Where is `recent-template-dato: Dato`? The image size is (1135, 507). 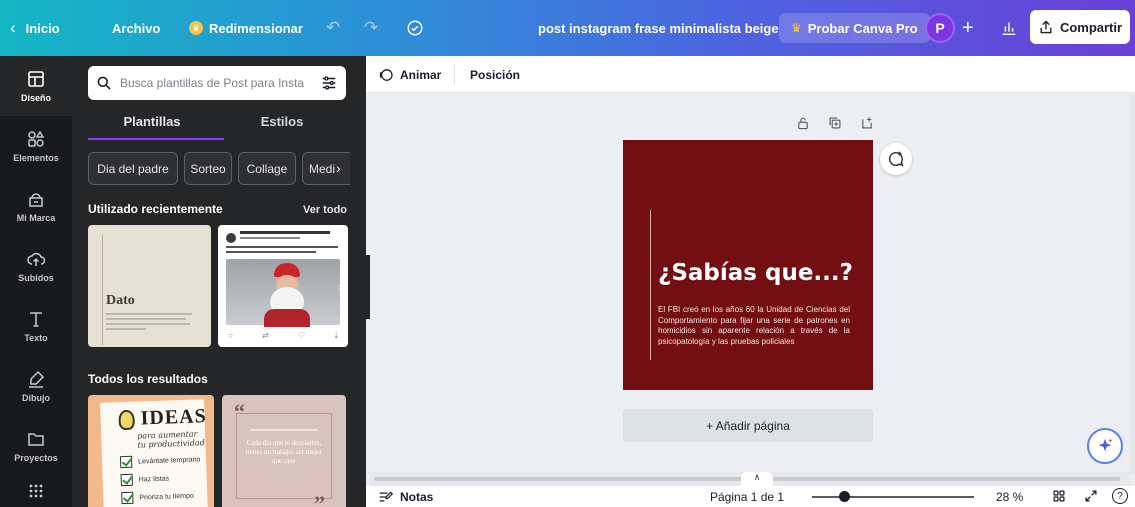 recent-template-dato: Dato is located at coordinates (149, 286).